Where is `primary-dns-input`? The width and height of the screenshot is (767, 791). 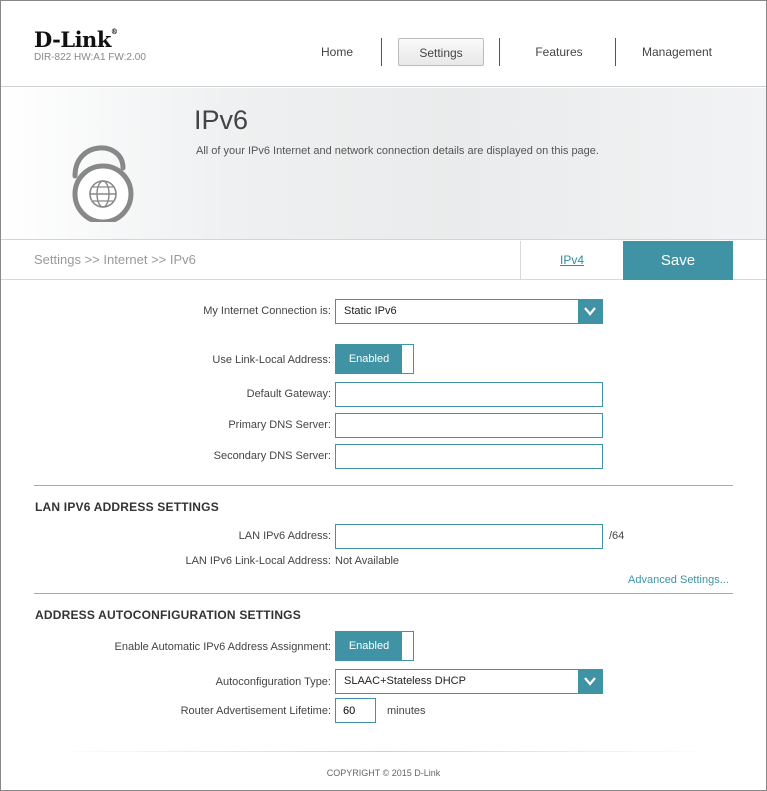 primary-dns-input is located at coordinates (469, 425).